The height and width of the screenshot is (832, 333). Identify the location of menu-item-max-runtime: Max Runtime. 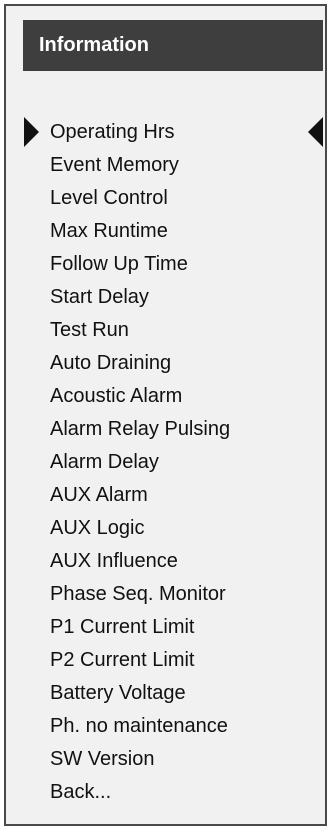
(109, 231).